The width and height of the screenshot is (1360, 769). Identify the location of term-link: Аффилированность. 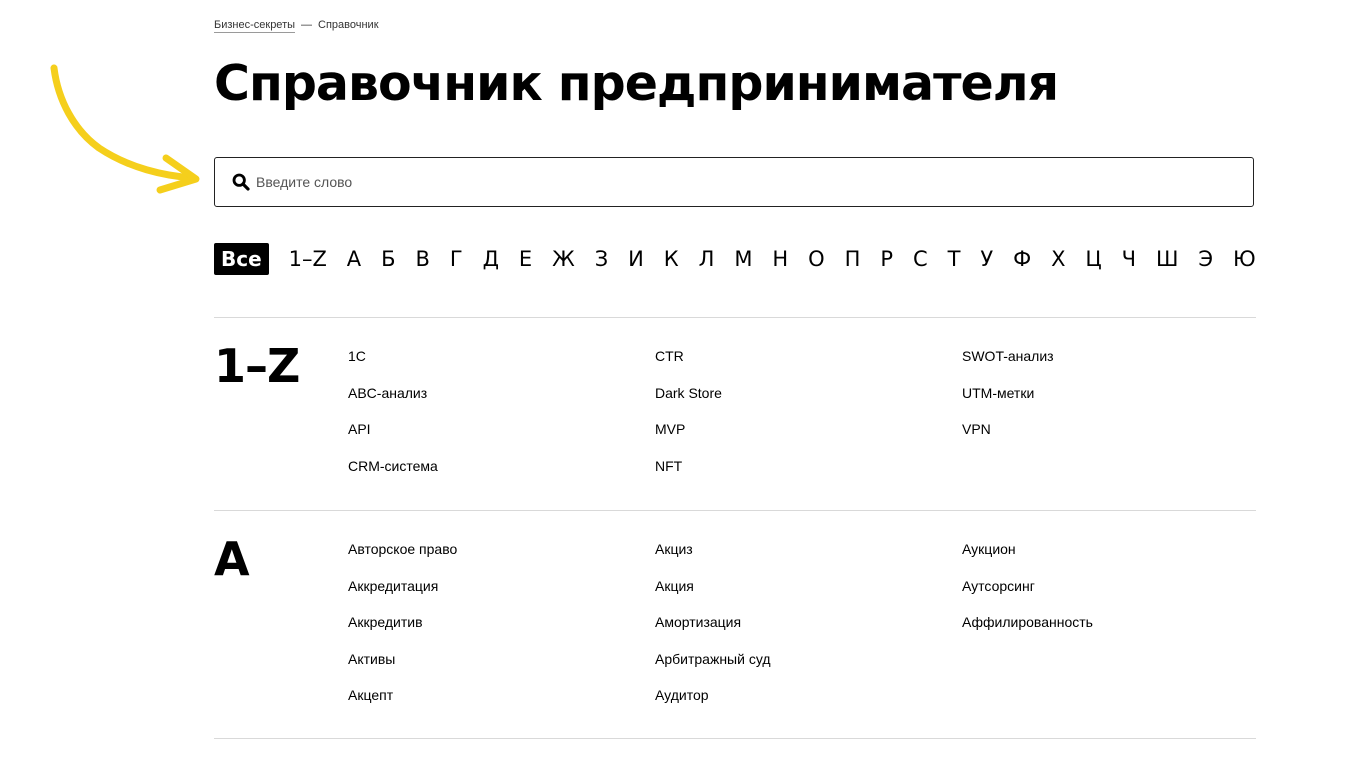
(1112, 622).